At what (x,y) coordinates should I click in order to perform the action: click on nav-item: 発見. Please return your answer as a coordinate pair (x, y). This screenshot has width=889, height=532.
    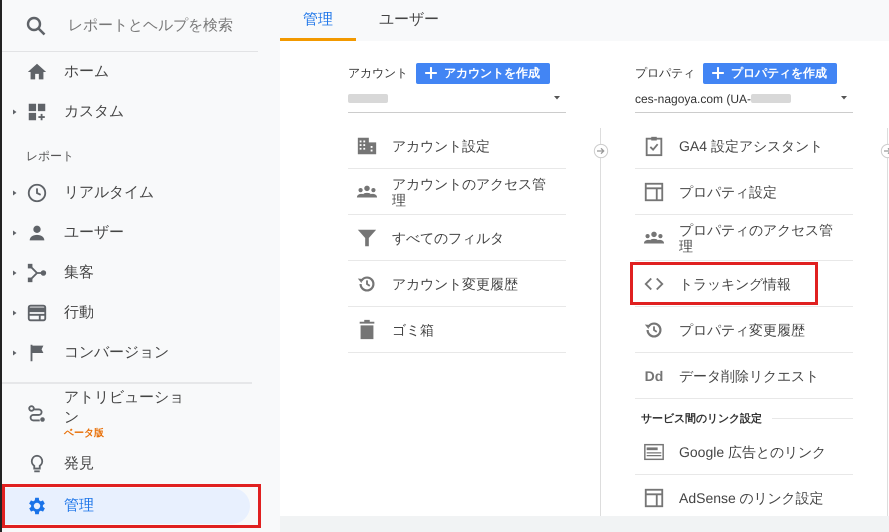
    Looking at the image, I should click on (126, 464).